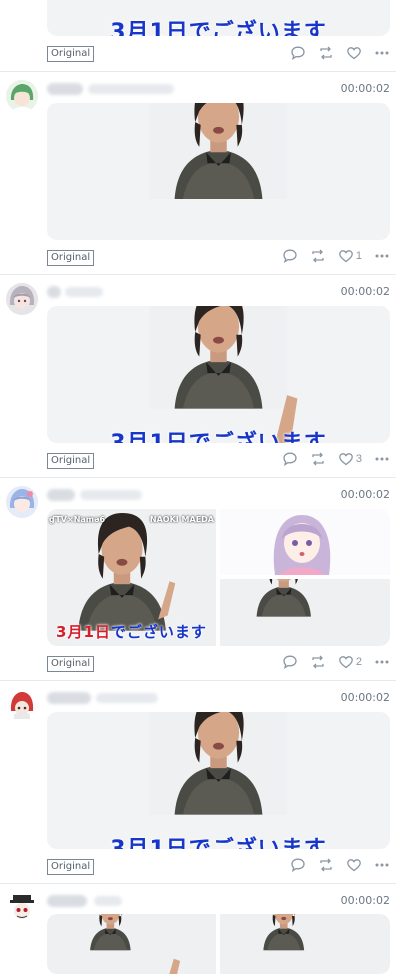 The image size is (396, 974). I want to click on post-actions: 1, so click(336, 256).